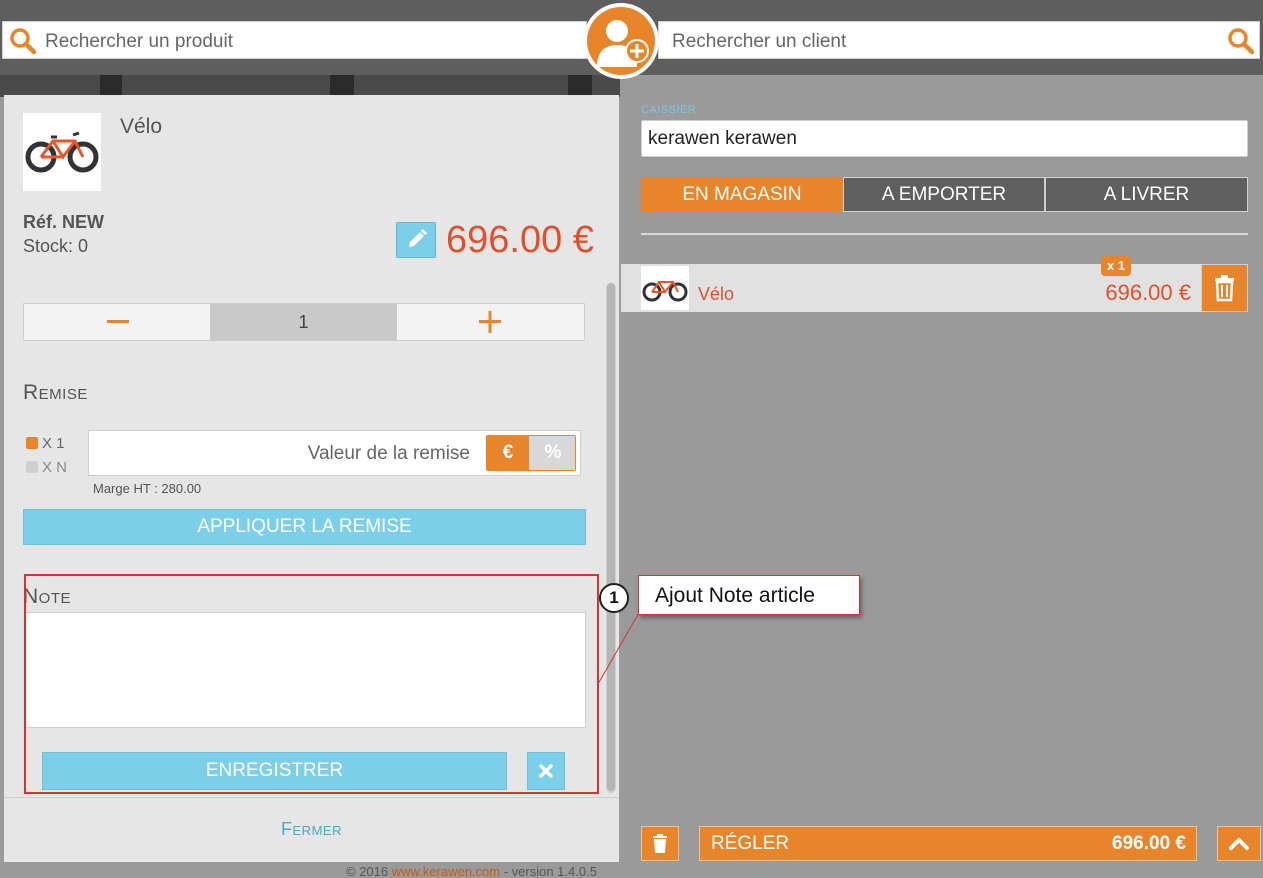 This screenshot has width=1263, height=878. Describe the element at coordinates (959, 40) in the screenshot. I see `client-search-input: Rechercher un client` at that location.